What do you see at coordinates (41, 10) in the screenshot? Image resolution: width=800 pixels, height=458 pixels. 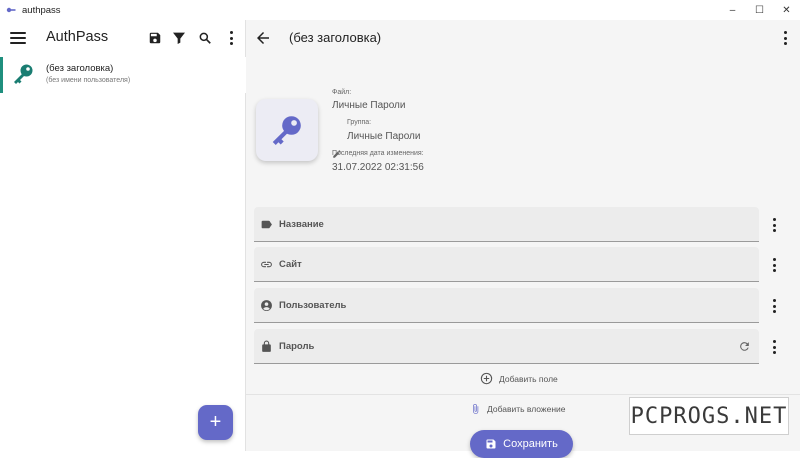 I see `window-title: authpass` at bounding box center [41, 10].